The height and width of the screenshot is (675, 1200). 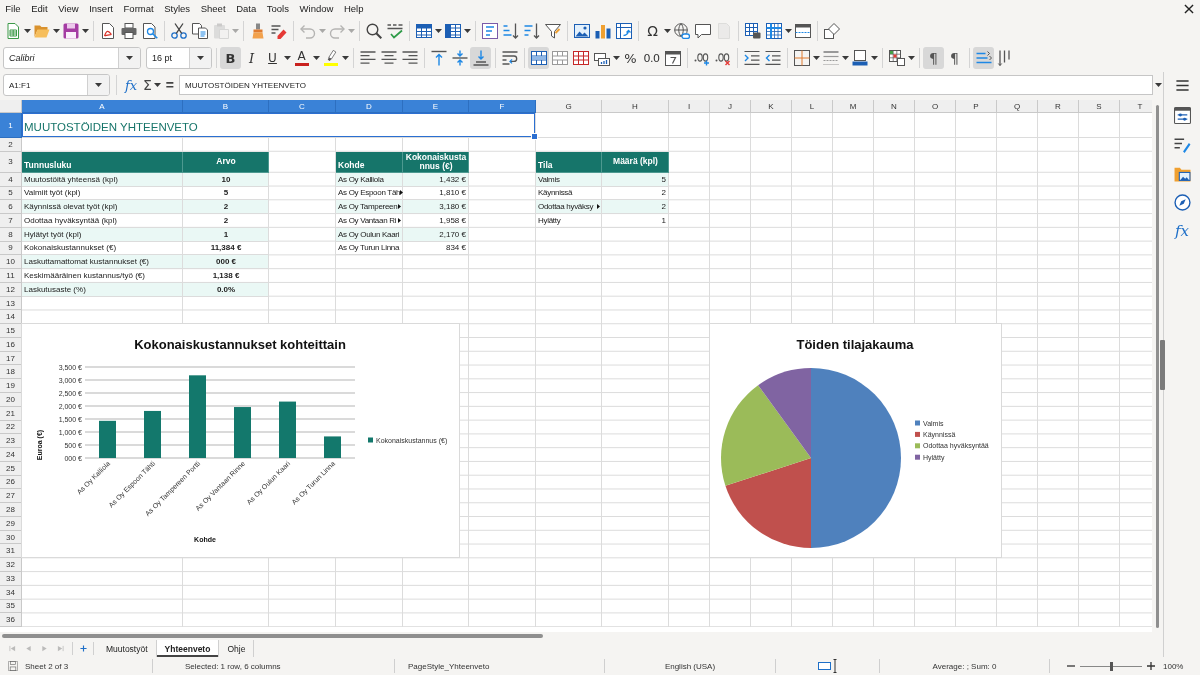 I want to click on row-header: 1, so click(x=11, y=125).